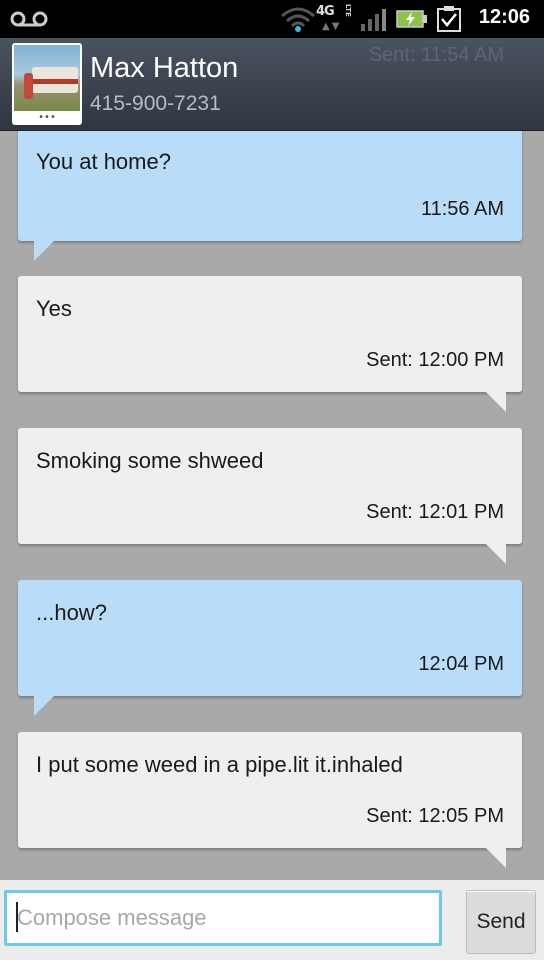 This screenshot has width=544, height=960. Describe the element at coordinates (28, 86) in the screenshot. I see `person-shape` at that location.